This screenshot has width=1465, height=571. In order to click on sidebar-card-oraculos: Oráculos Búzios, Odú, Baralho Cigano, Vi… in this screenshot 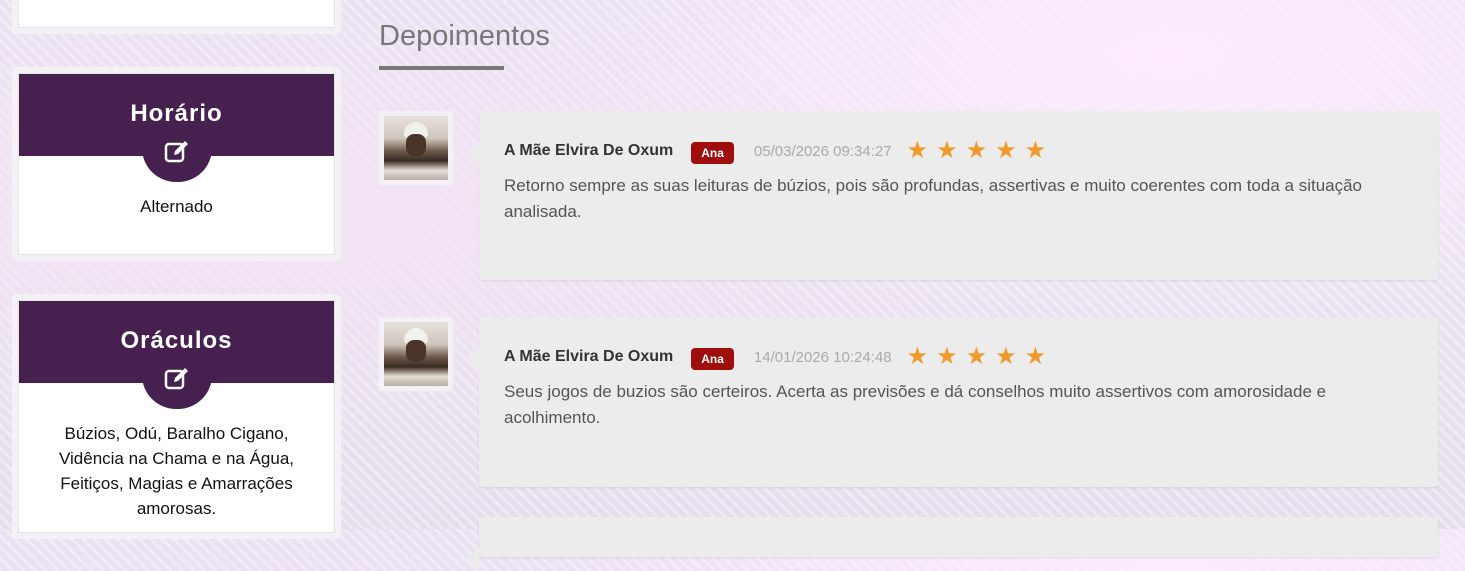, I will do `click(176, 416)`.